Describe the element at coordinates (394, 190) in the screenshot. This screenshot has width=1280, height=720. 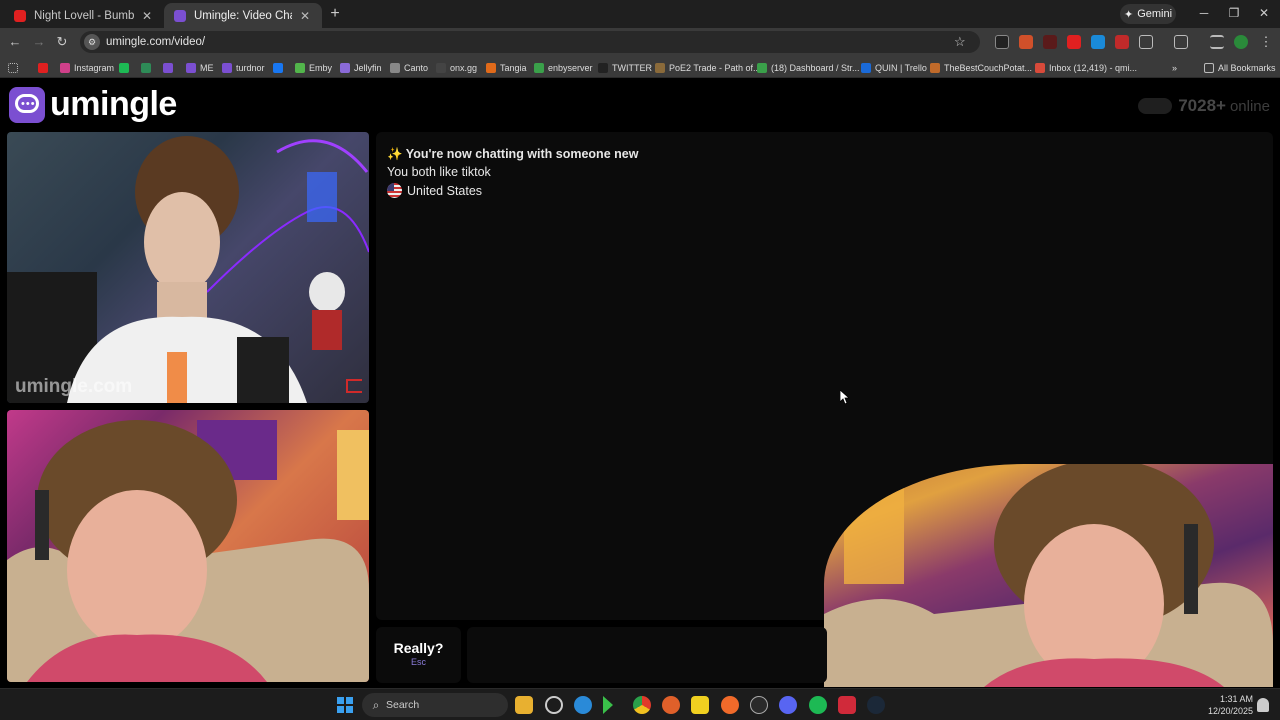
I see `us-flag-icon` at that location.